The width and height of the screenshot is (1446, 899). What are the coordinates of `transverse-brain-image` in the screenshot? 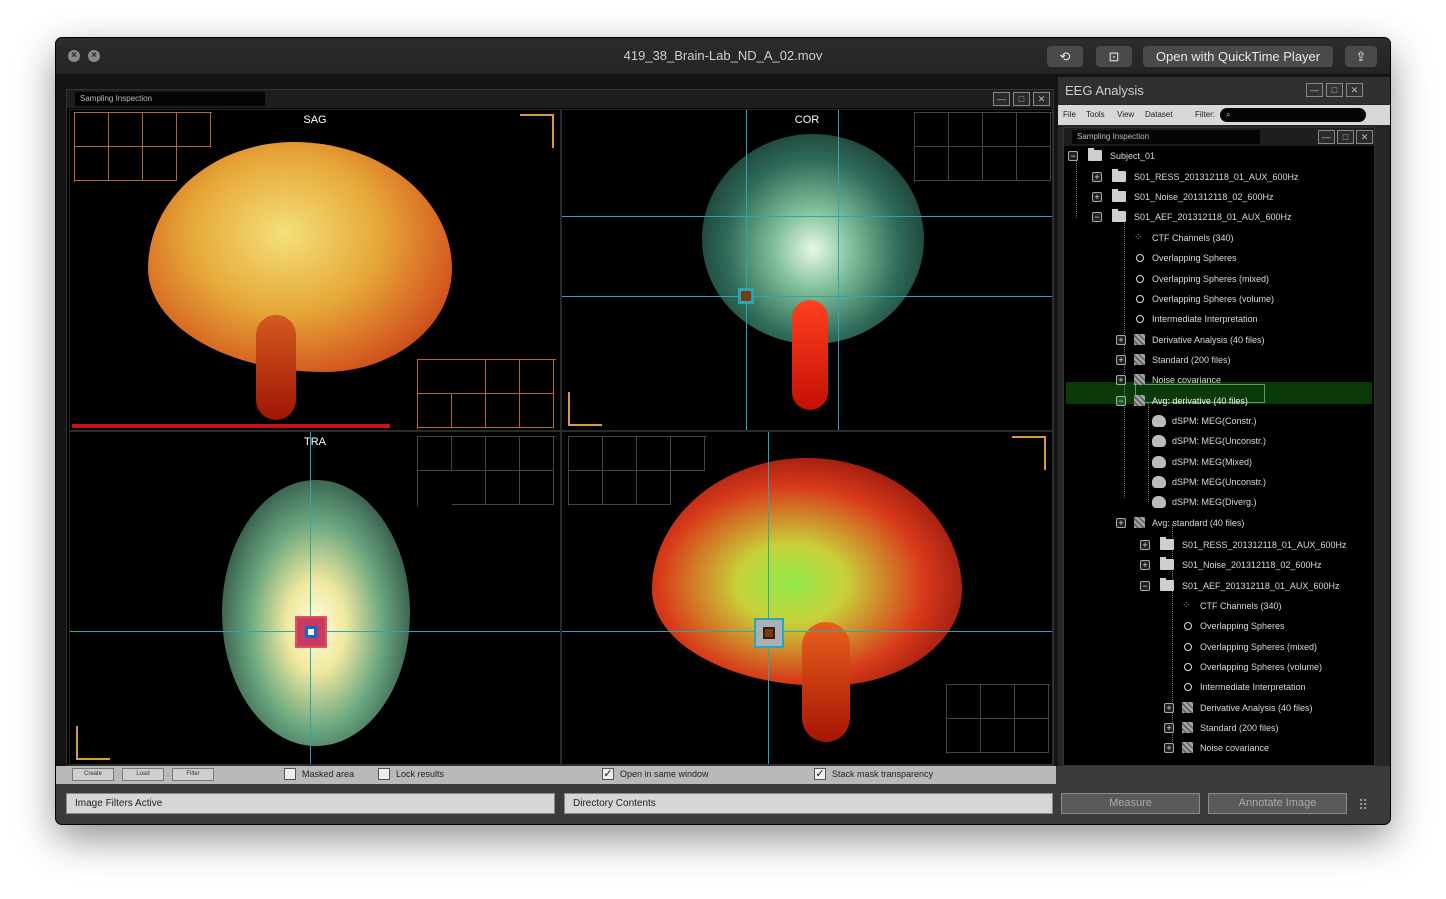 It's located at (316, 613).